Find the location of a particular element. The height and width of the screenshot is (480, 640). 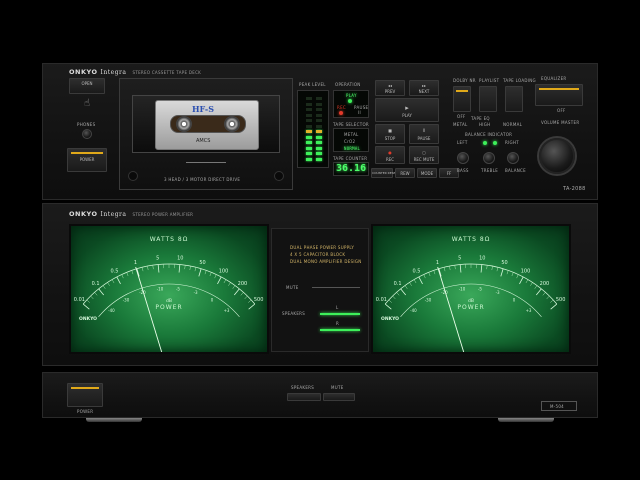

meter-scale-label: 0.01 is located at coordinates (79, 300).